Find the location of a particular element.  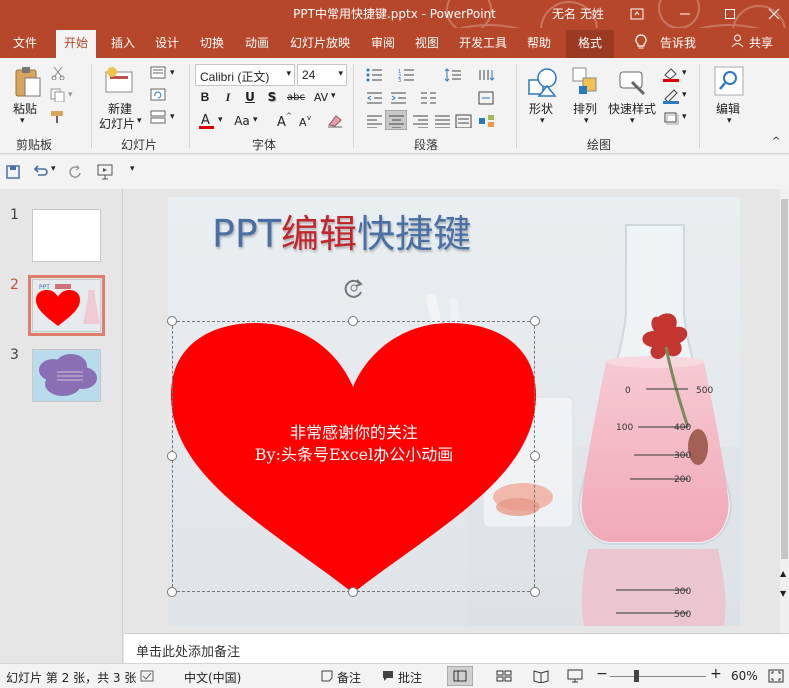

font-color-icon: A is located at coordinates (207, 121).